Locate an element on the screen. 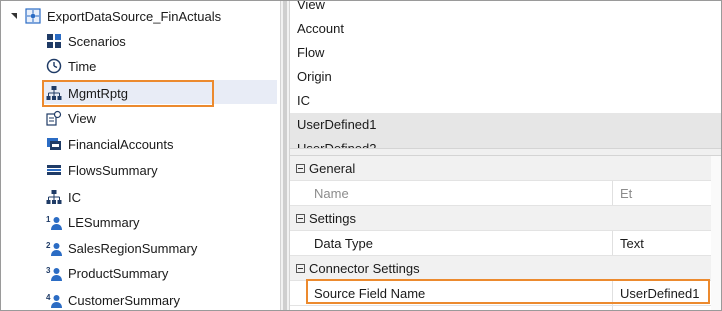  category-label: Settings is located at coordinates (332, 218).